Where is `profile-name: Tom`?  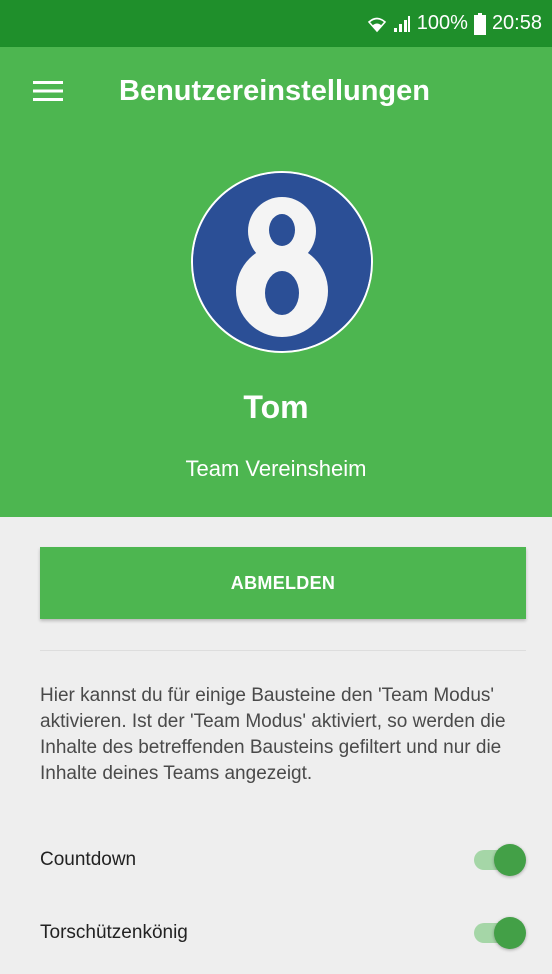 profile-name: Tom is located at coordinates (276, 407).